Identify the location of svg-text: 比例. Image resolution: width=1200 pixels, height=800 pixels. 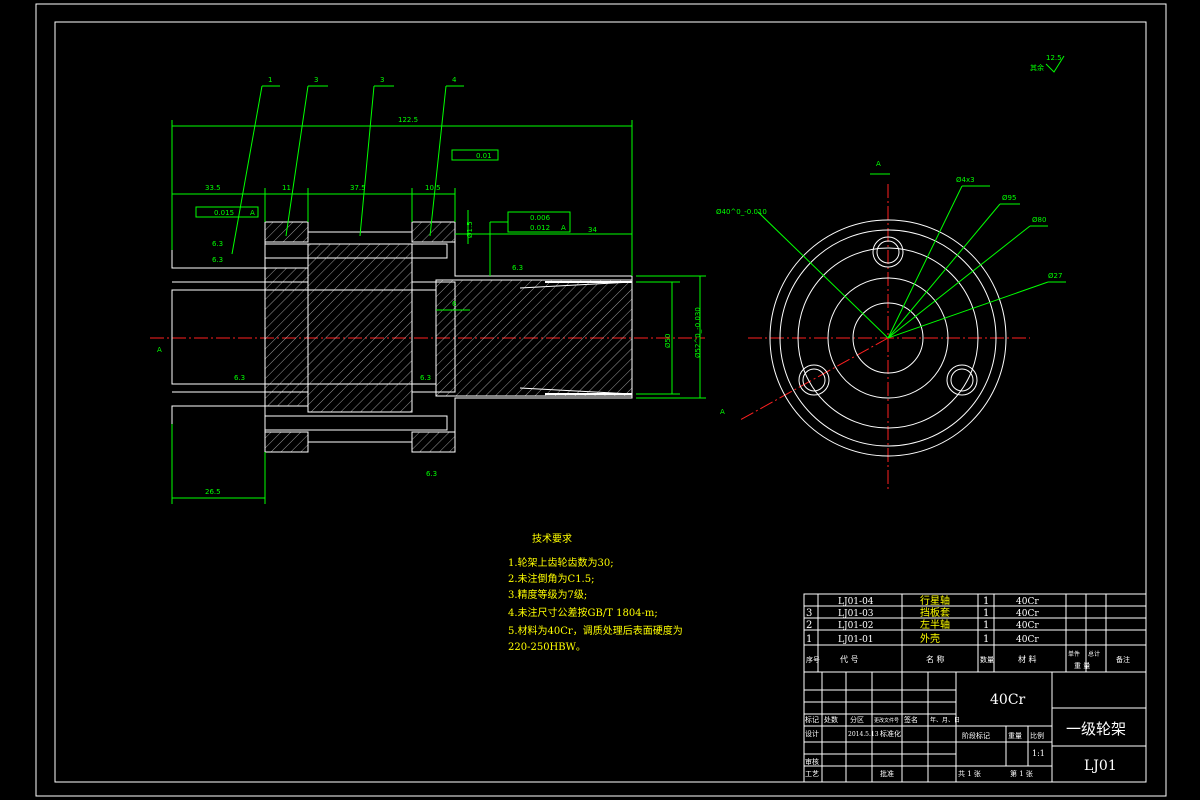
(1037, 735).